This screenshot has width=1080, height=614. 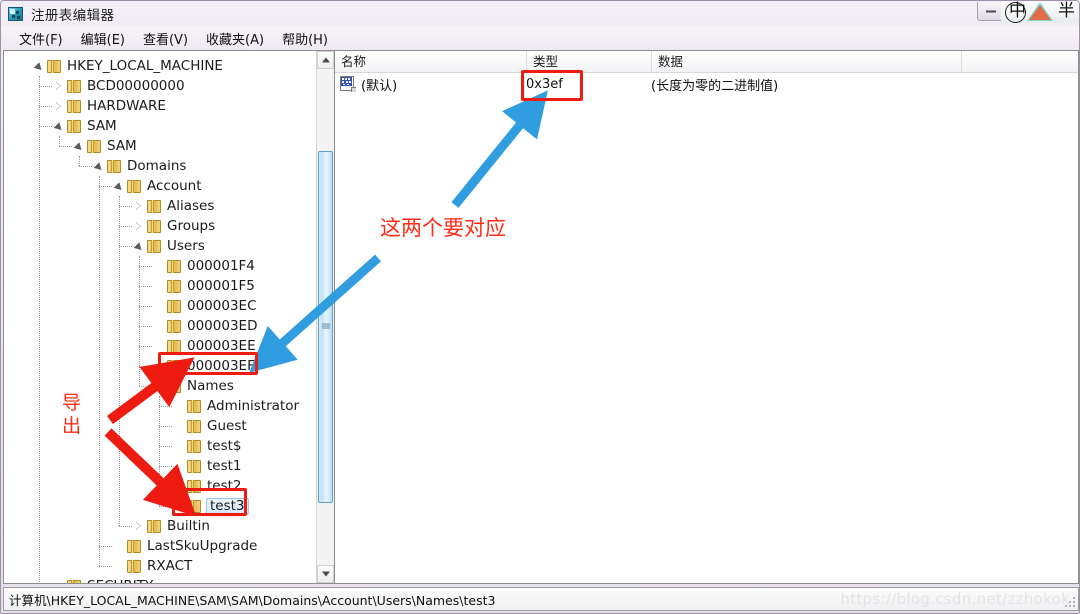 What do you see at coordinates (325, 327) in the screenshot?
I see `scroll-thumb` at bounding box center [325, 327].